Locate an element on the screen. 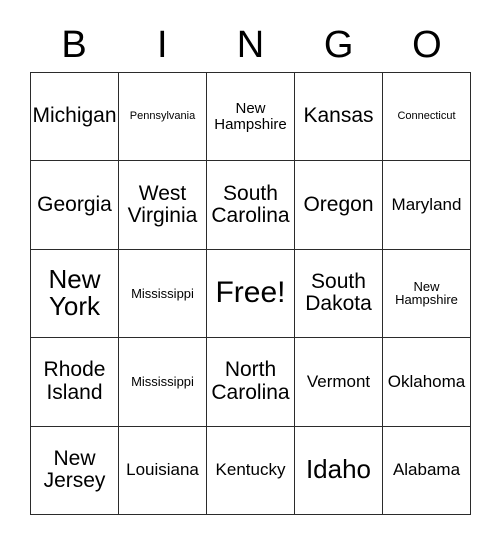  bingo-cell-label: Rhode Island is located at coordinates (74, 381).